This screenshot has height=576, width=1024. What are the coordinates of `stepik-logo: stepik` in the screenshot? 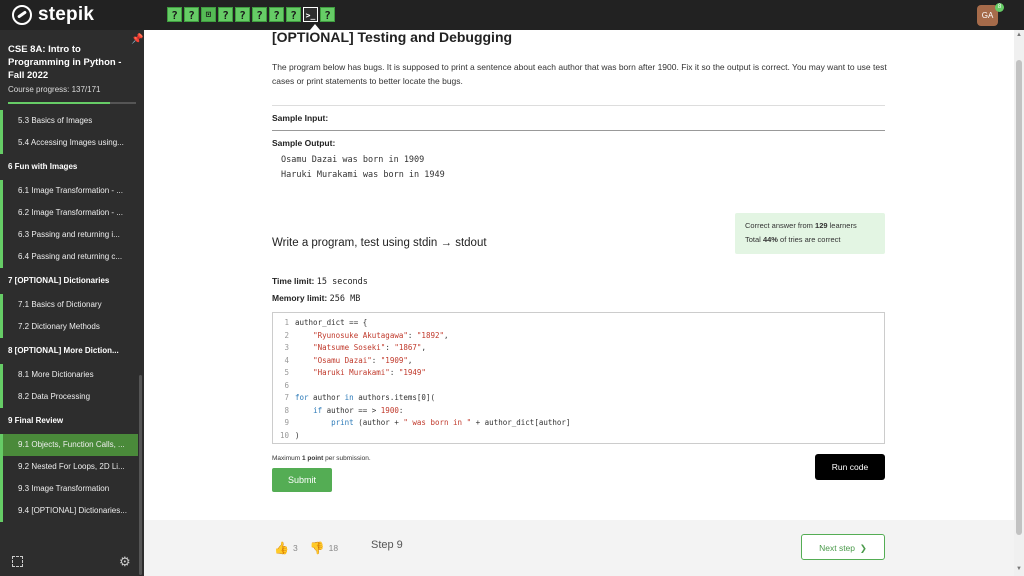 It's located at (53, 15).